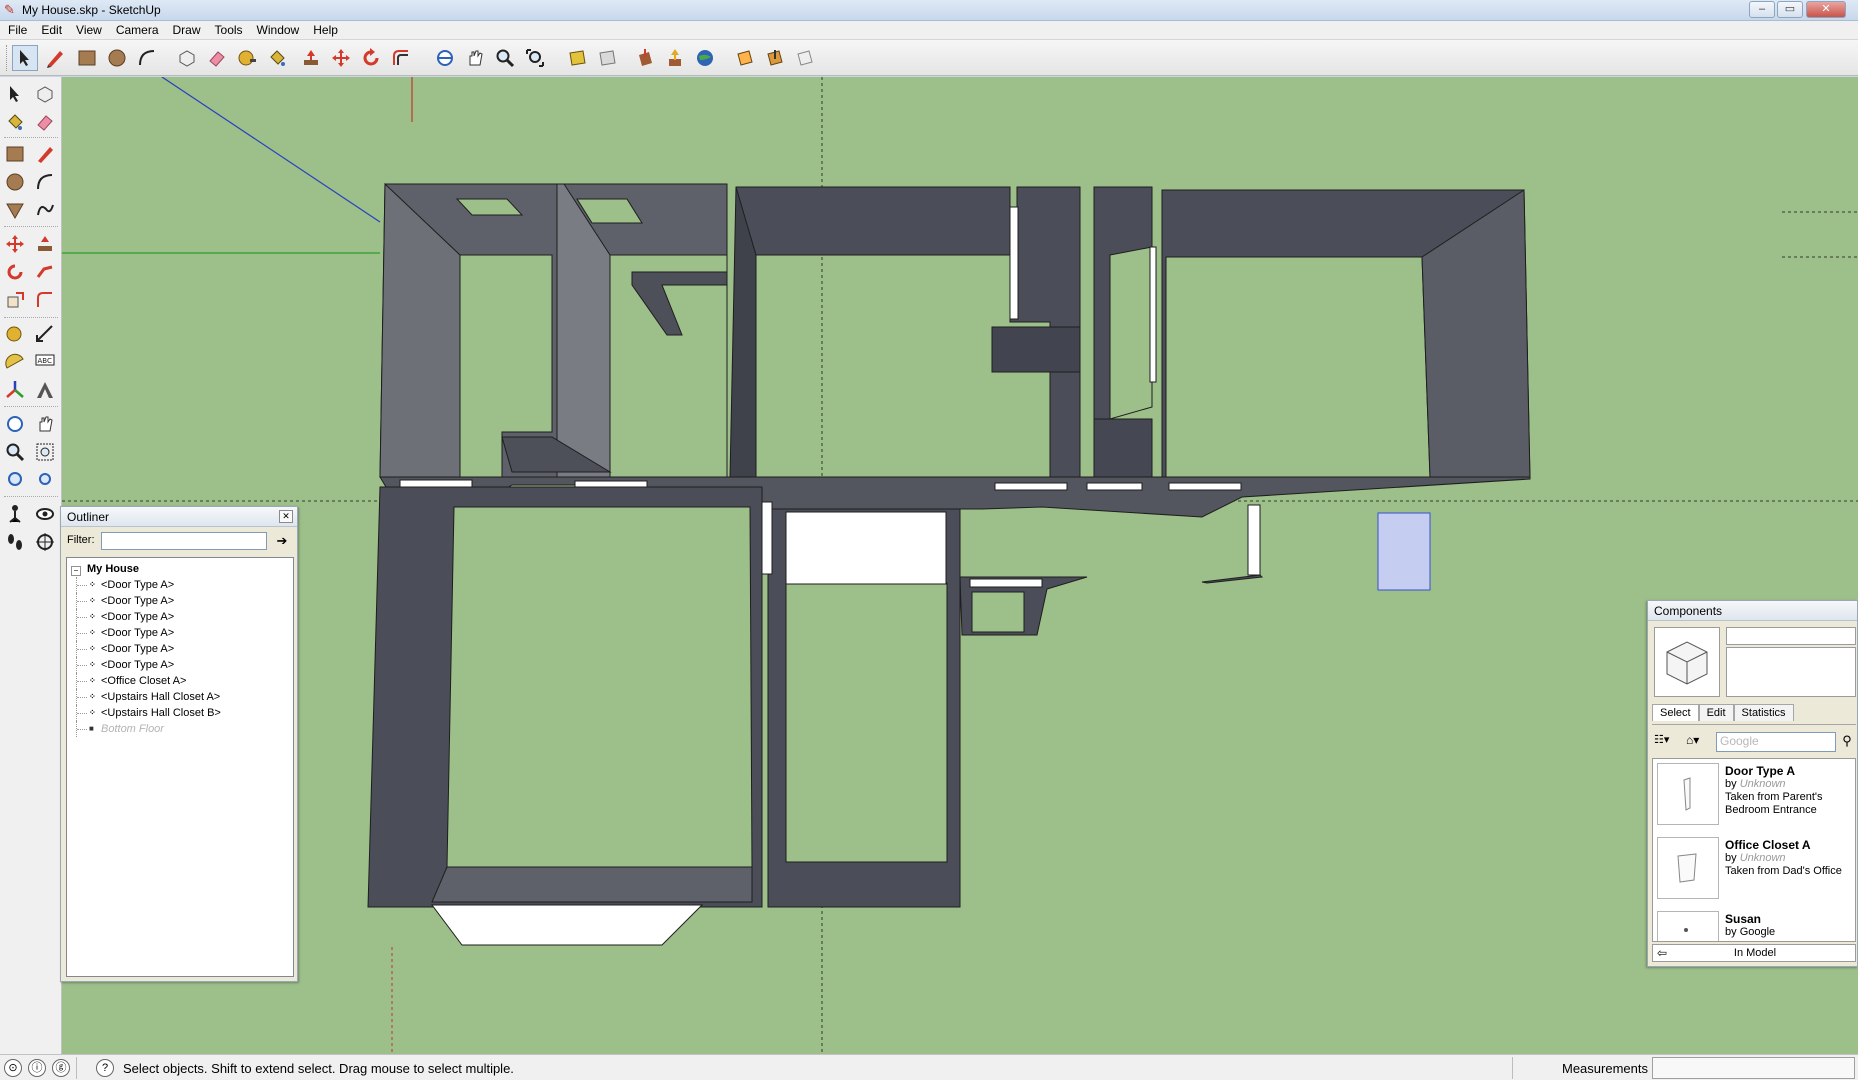  Describe the element at coordinates (45, 452) in the screenshot. I see `zoom-window-button-left` at that location.